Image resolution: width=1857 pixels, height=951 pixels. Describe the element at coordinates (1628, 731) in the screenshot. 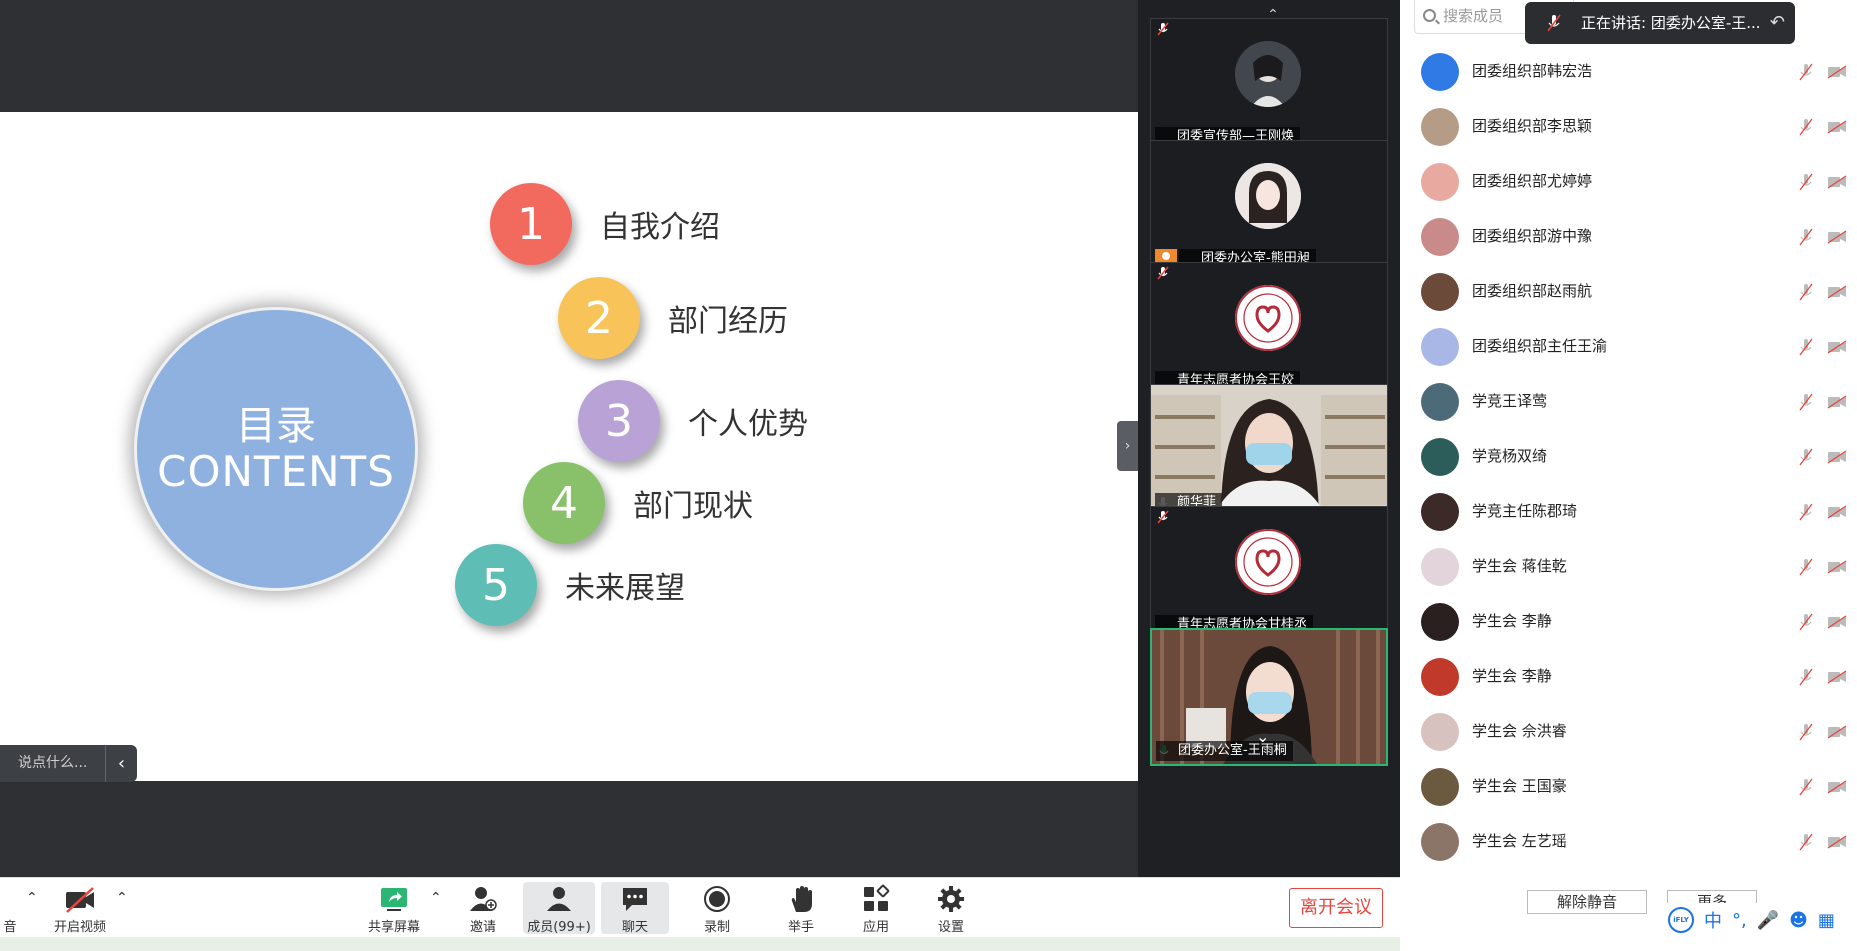

I see `member-row: 学生会 佘洪睿` at that location.